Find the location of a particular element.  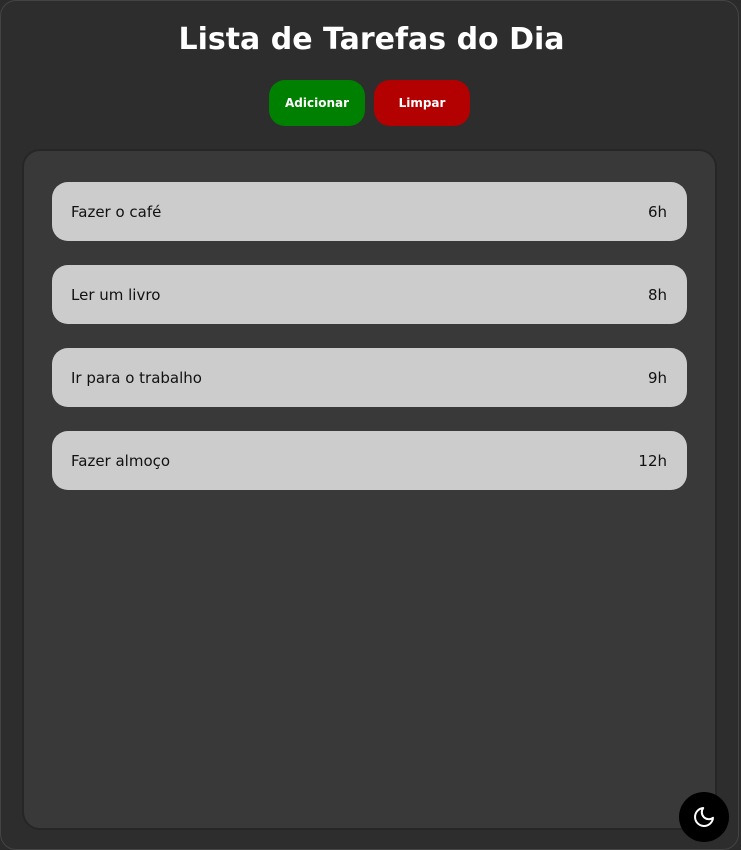

moon-icon is located at coordinates (704, 817).